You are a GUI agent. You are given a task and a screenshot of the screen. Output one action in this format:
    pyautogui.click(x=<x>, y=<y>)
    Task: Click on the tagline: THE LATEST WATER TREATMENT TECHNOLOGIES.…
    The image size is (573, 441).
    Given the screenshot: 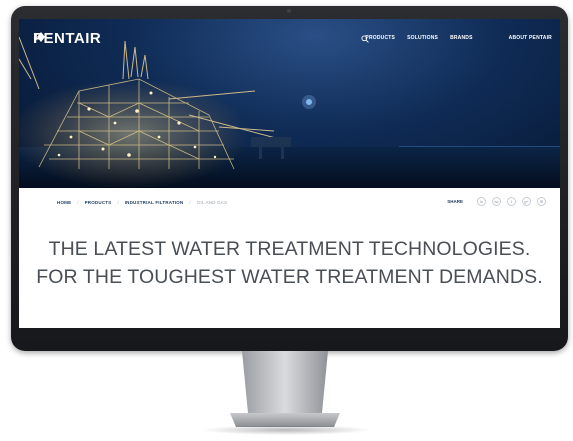 What is the action you would take?
    pyautogui.click(x=289, y=263)
    